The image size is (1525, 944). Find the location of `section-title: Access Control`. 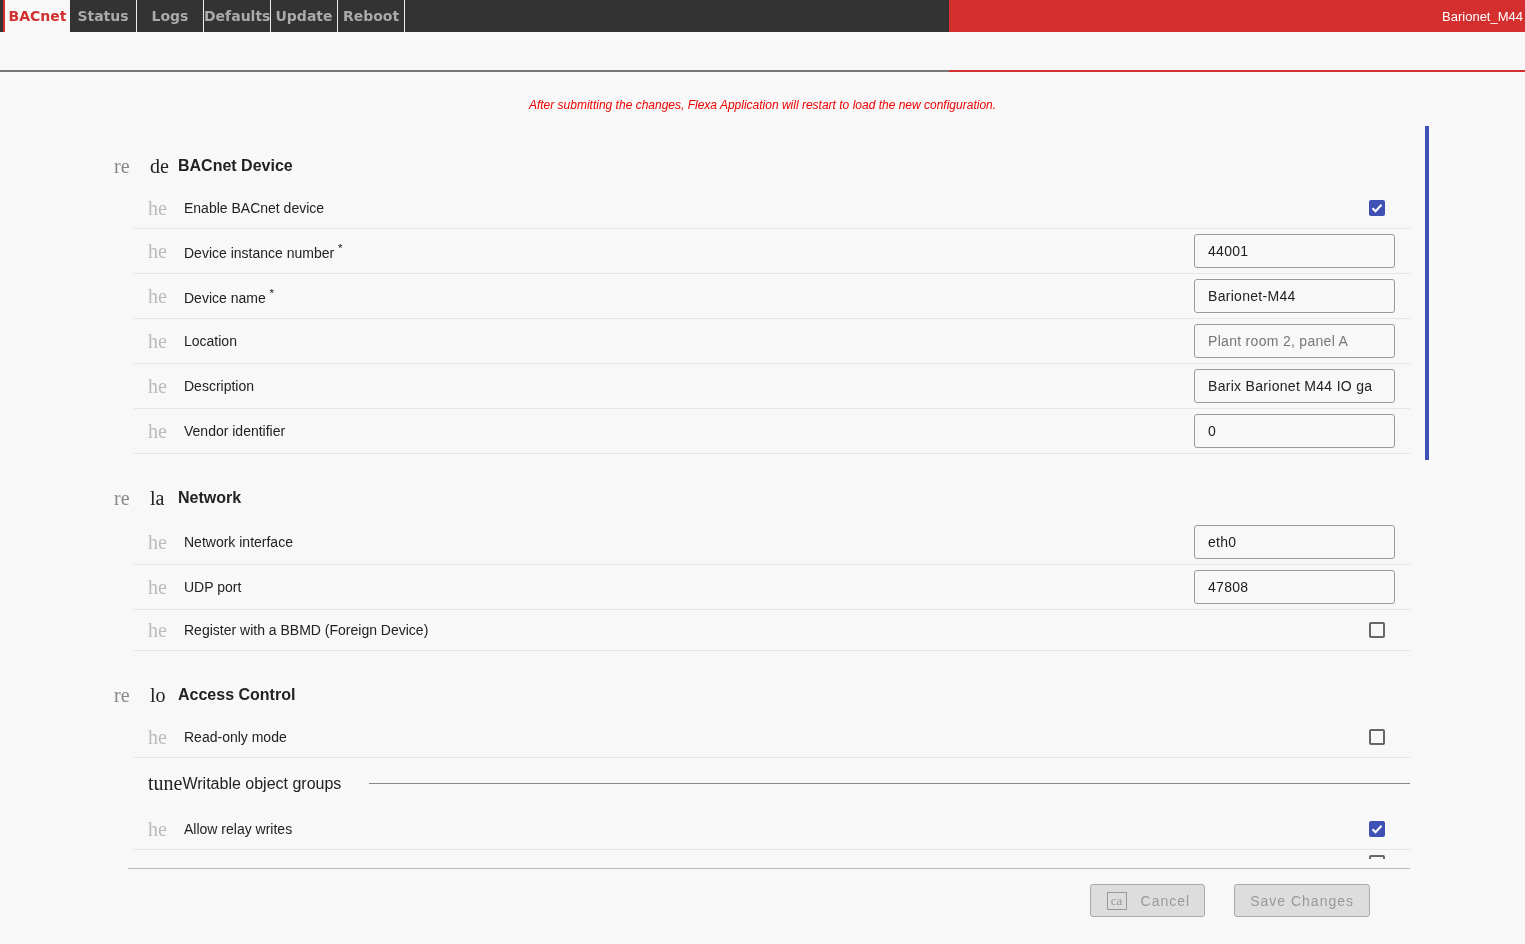

section-title: Access Control is located at coordinates (237, 695).